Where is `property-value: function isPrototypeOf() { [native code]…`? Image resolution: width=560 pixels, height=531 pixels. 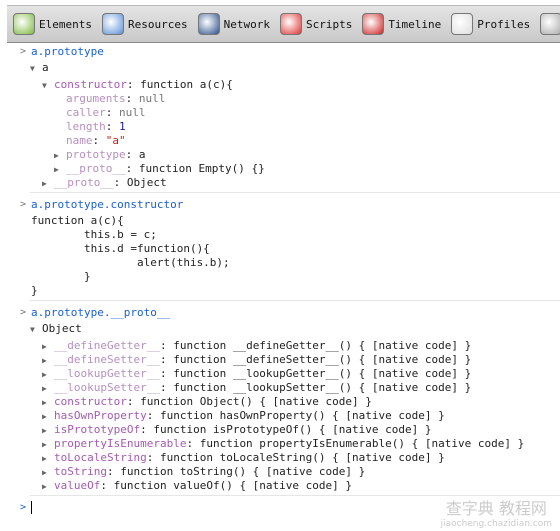
property-value: function isPrototypeOf() { [native code]… is located at coordinates (292, 429).